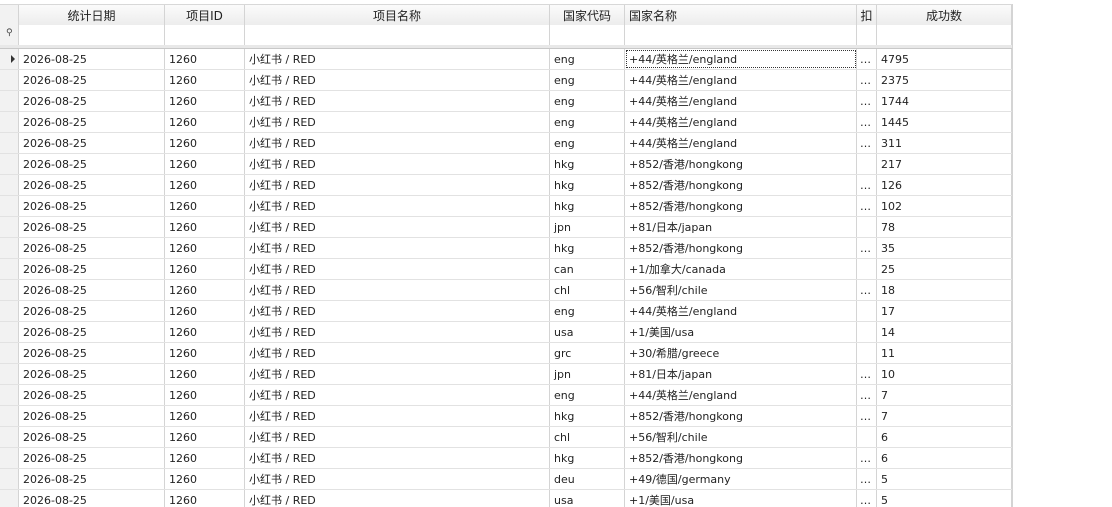 This screenshot has height=507, width=1112. I want to click on cell-country-name: +1/美国/usa, so click(741, 332).